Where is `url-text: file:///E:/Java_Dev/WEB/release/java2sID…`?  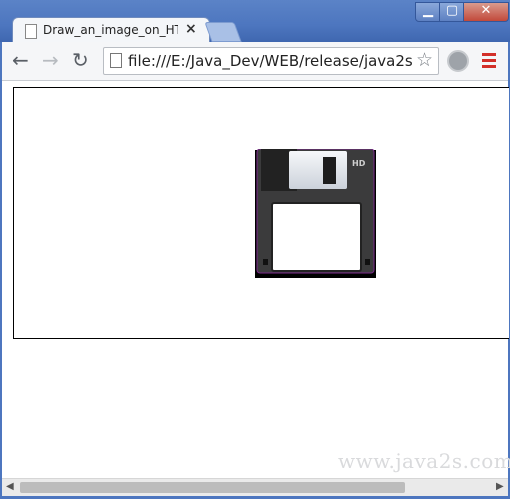 url-text: file:///E:/Java_Dev/WEB/release/java2sID… is located at coordinates (270, 61).